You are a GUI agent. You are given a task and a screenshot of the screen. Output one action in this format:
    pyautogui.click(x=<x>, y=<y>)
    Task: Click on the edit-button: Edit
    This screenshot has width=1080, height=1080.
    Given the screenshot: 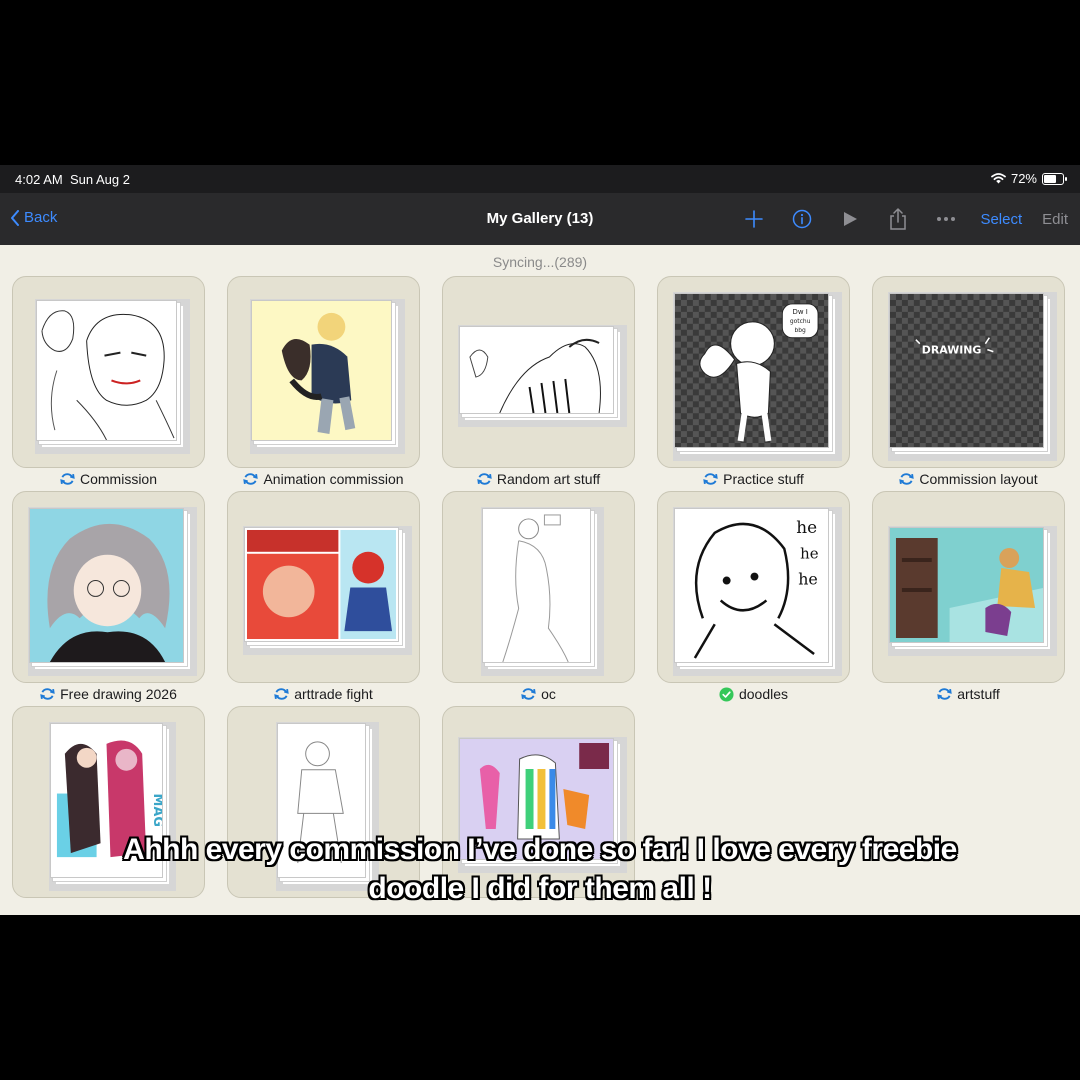 What is the action you would take?
    pyautogui.click(x=1055, y=219)
    